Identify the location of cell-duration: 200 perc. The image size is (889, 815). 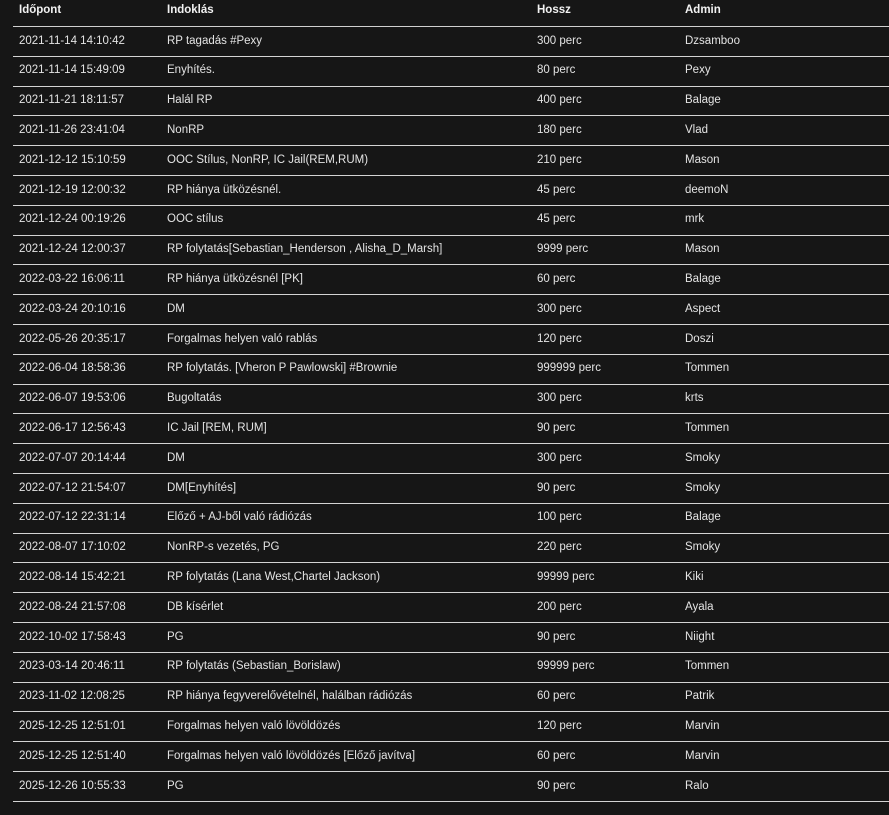
(559, 606).